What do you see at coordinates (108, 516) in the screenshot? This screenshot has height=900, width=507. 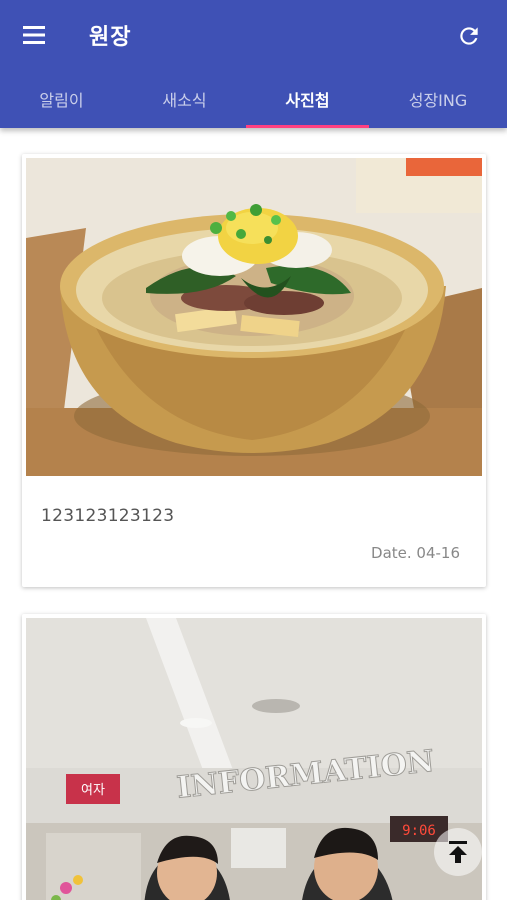 I see `post-caption: 123123123123` at bounding box center [108, 516].